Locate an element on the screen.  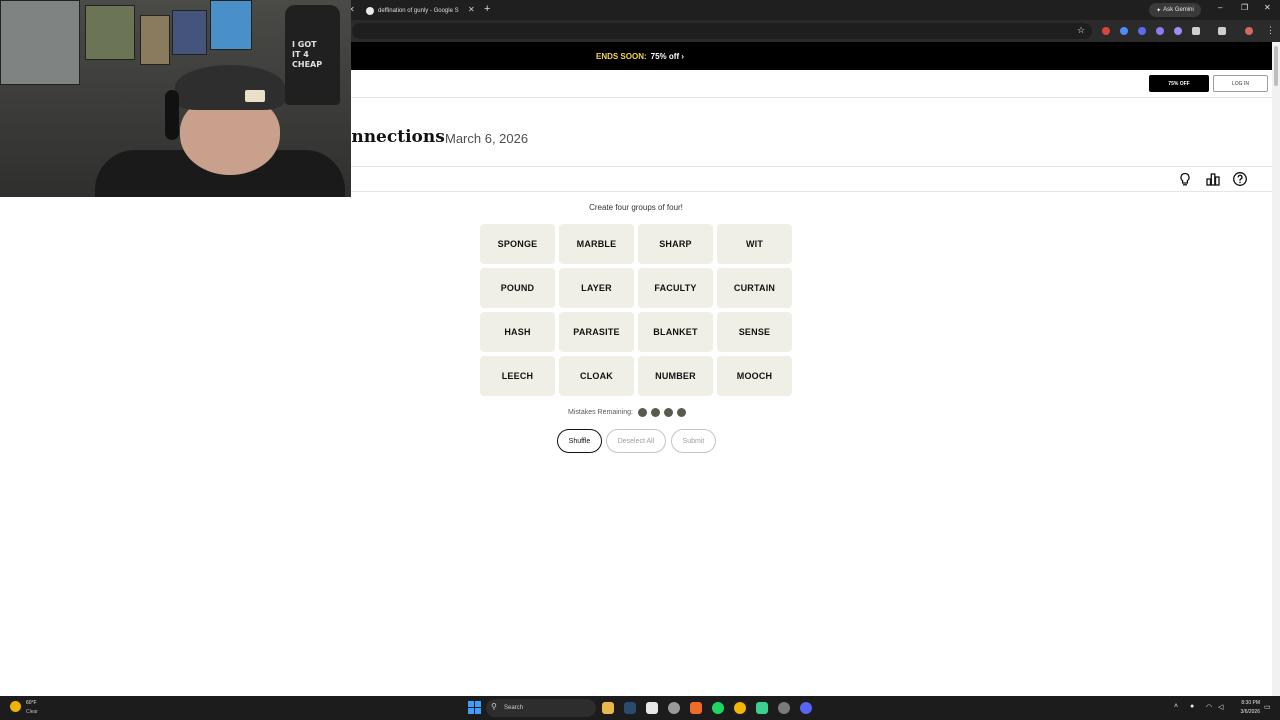
clock-date: 3/6/2026 is located at coordinates (1245, 712).